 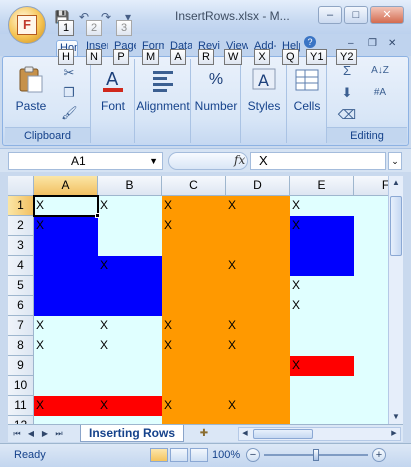 I want to click on row-header-11: 11, so click(x=21, y=406).